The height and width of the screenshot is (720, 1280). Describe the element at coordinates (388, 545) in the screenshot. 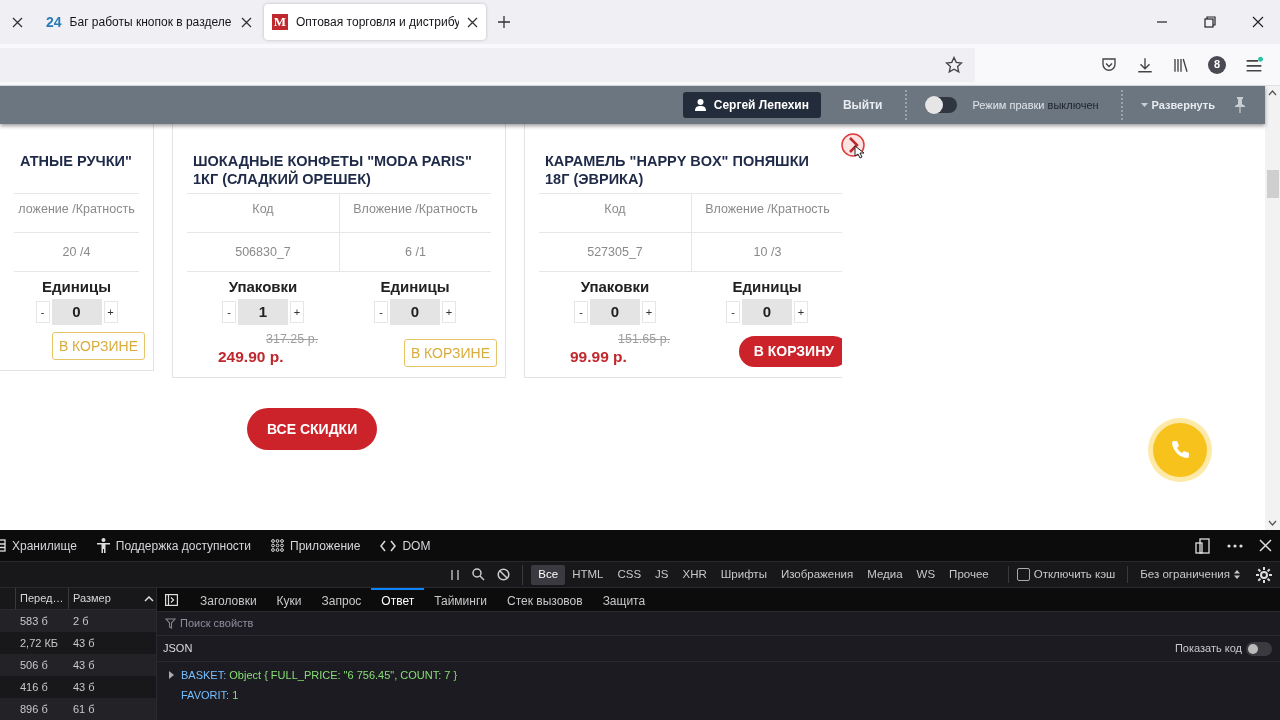

I see `code-brackets-icon` at that location.